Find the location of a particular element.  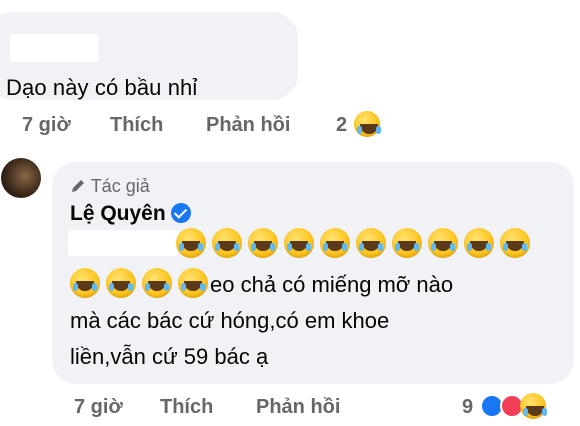

reply-author-name: Lệ Quyên is located at coordinates (118, 213).